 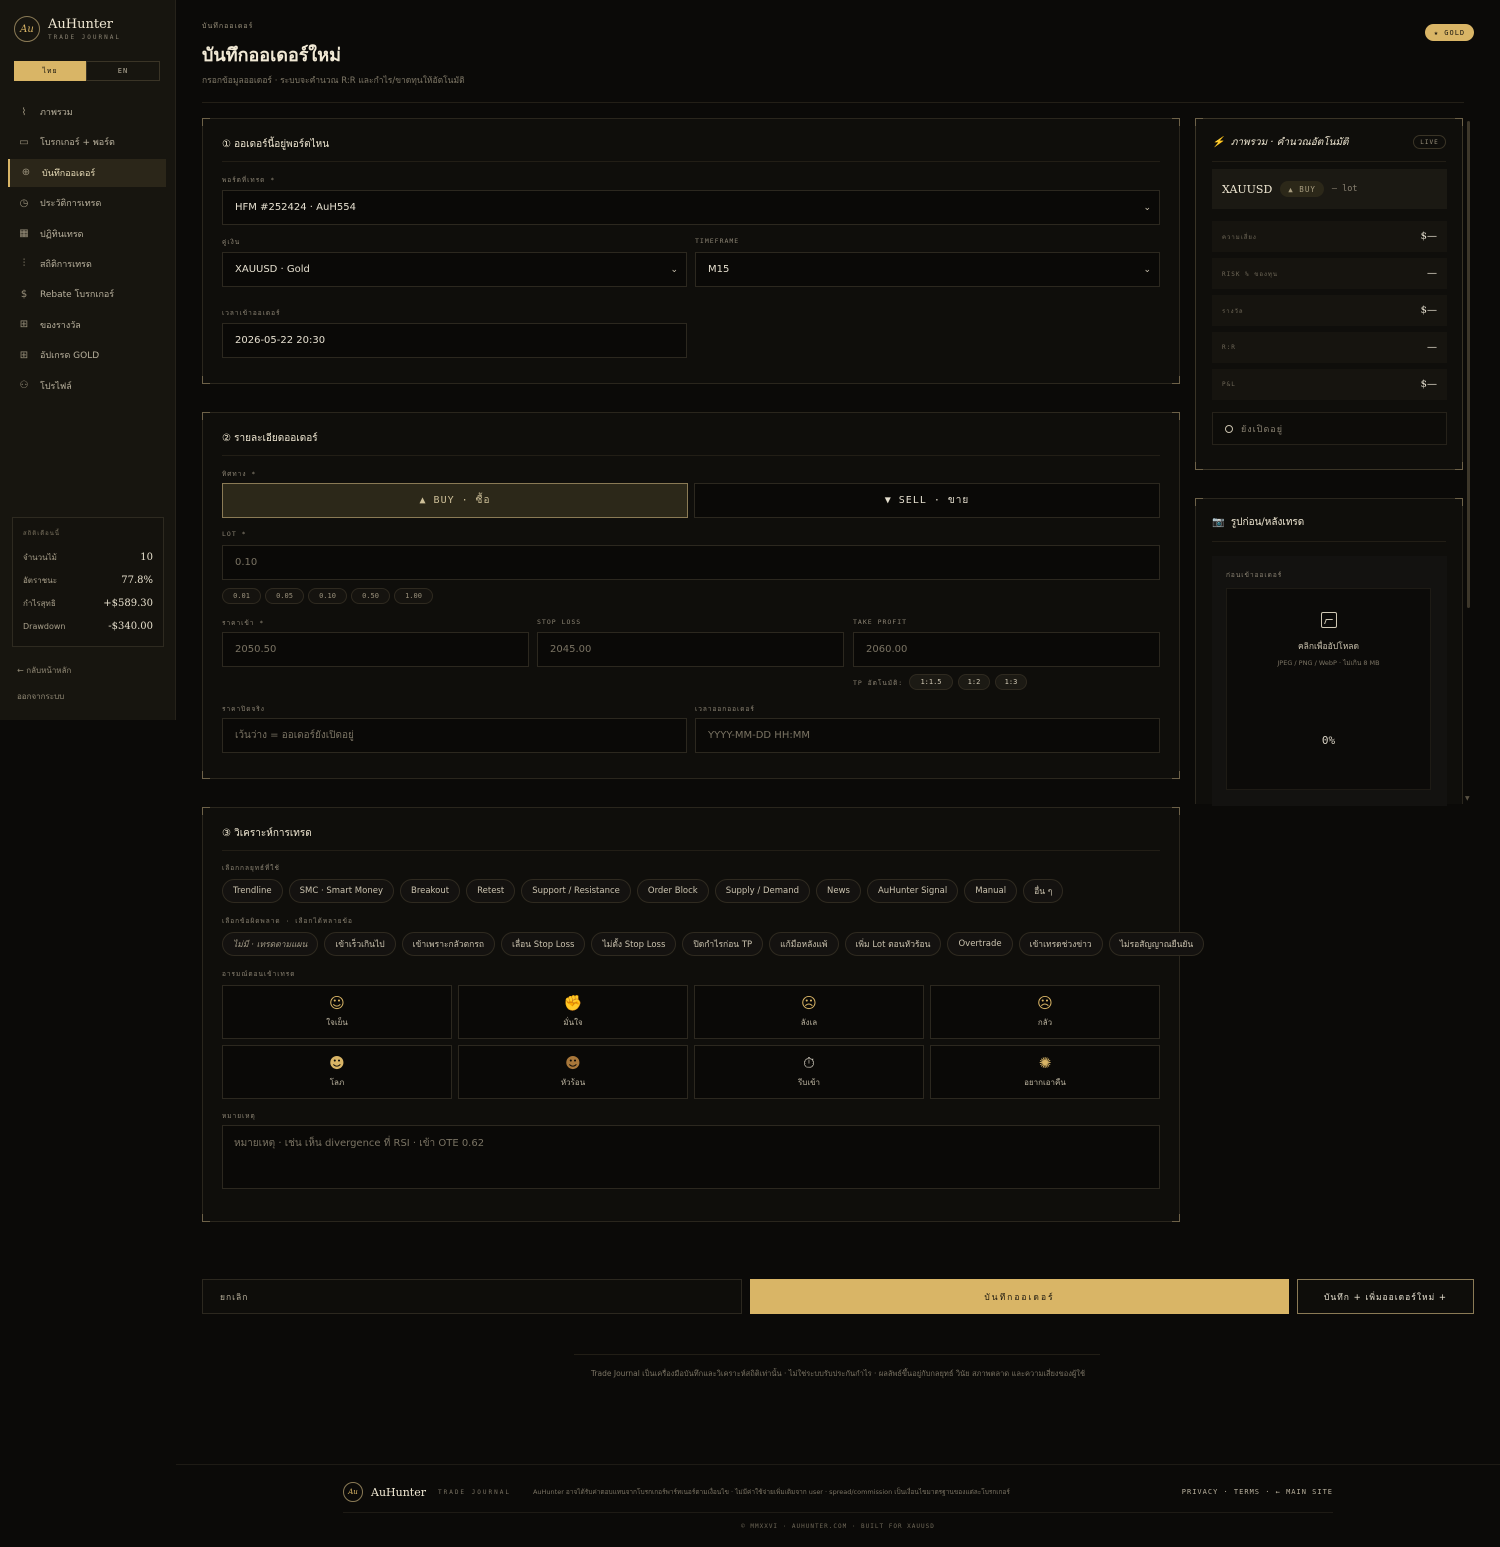 What do you see at coordinates (1229, 428) in the screenshot?
I see `status-ring-icon` at bounding box center [1229, 428].